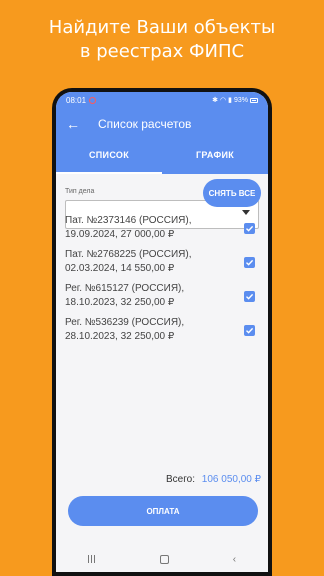 The image size is (324, 576). I want to click on tab-bar: СПИСОК ГРАФИК, so click(162, 157).